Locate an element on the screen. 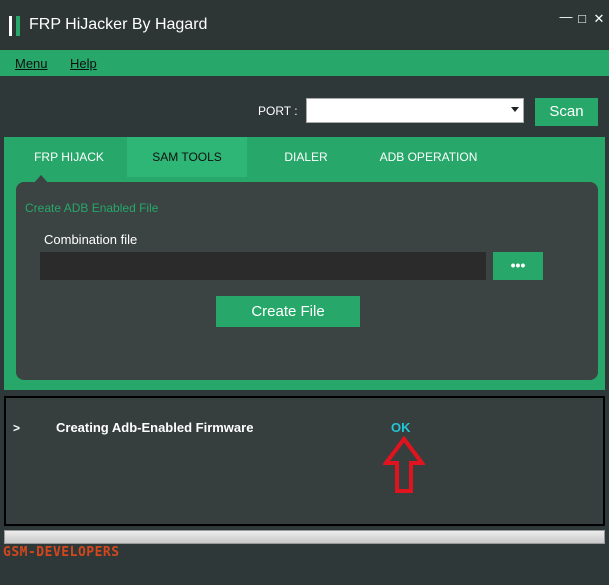 The width and height of the screenshot is (609, 585). combination-file-input is located at coordinates (263, 266).